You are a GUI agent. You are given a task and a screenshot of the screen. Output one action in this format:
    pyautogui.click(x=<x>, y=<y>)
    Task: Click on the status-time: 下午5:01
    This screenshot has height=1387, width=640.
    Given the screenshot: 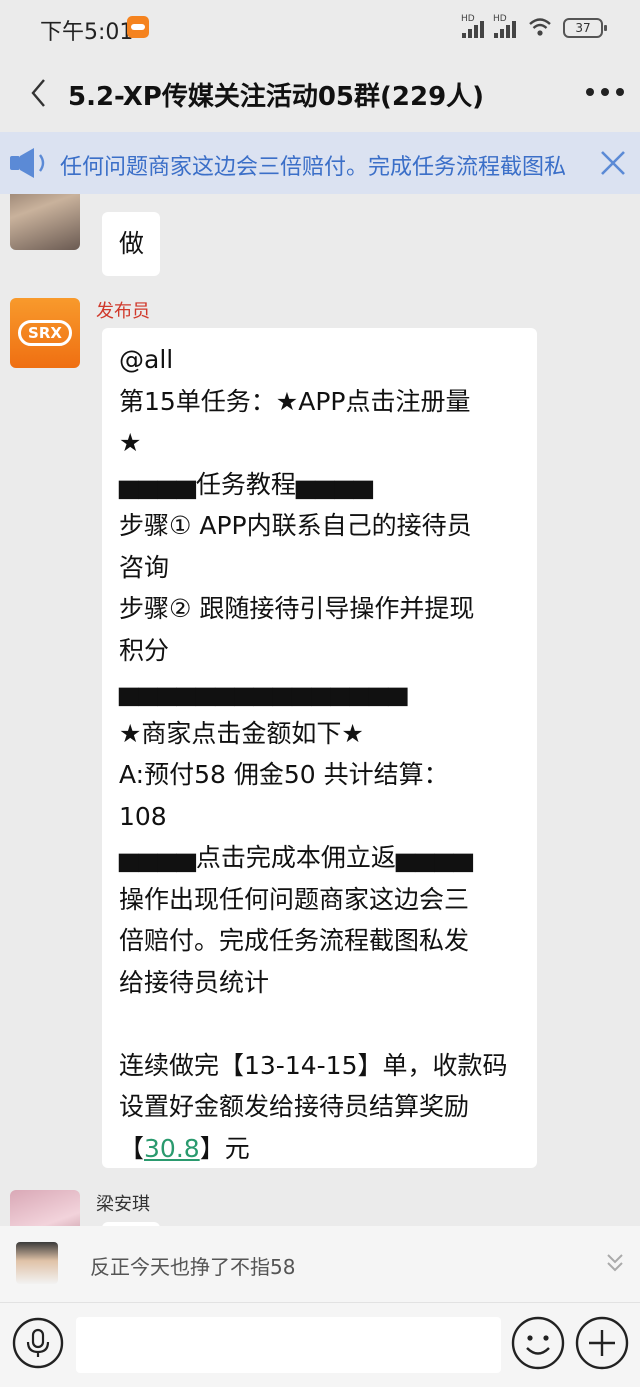 What is the action you would take?
    pyautogui.click(x=87, y=32)
    